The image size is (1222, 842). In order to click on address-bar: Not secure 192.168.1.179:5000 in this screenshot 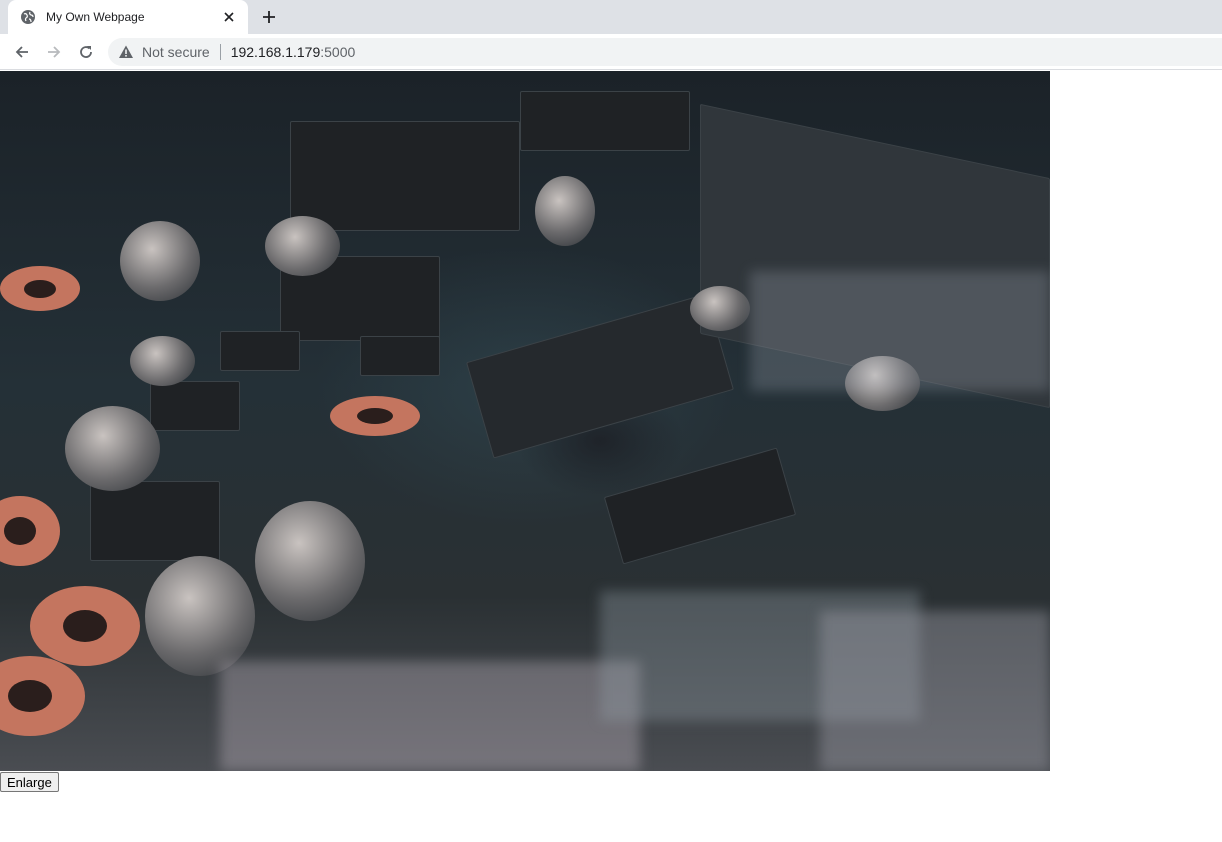, I will do `click(665, 52)`.